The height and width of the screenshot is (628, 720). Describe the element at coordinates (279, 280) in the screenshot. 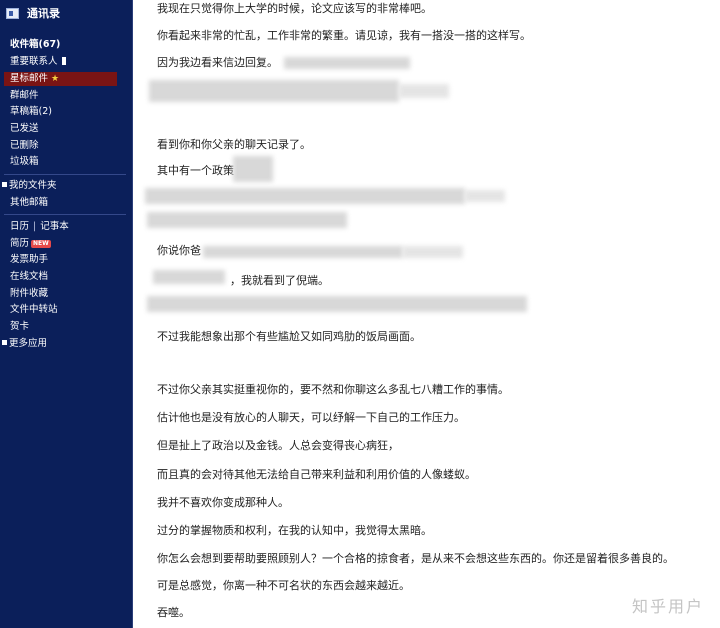

I see `email-line: ，我就看到了倪端。` at that location.